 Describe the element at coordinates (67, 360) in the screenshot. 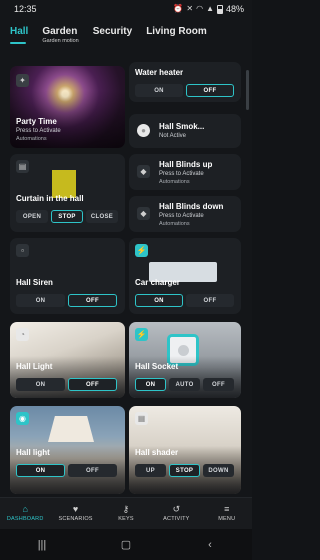

I see `hall-light-card: ◔ Hall Light ON OFF` at that location.